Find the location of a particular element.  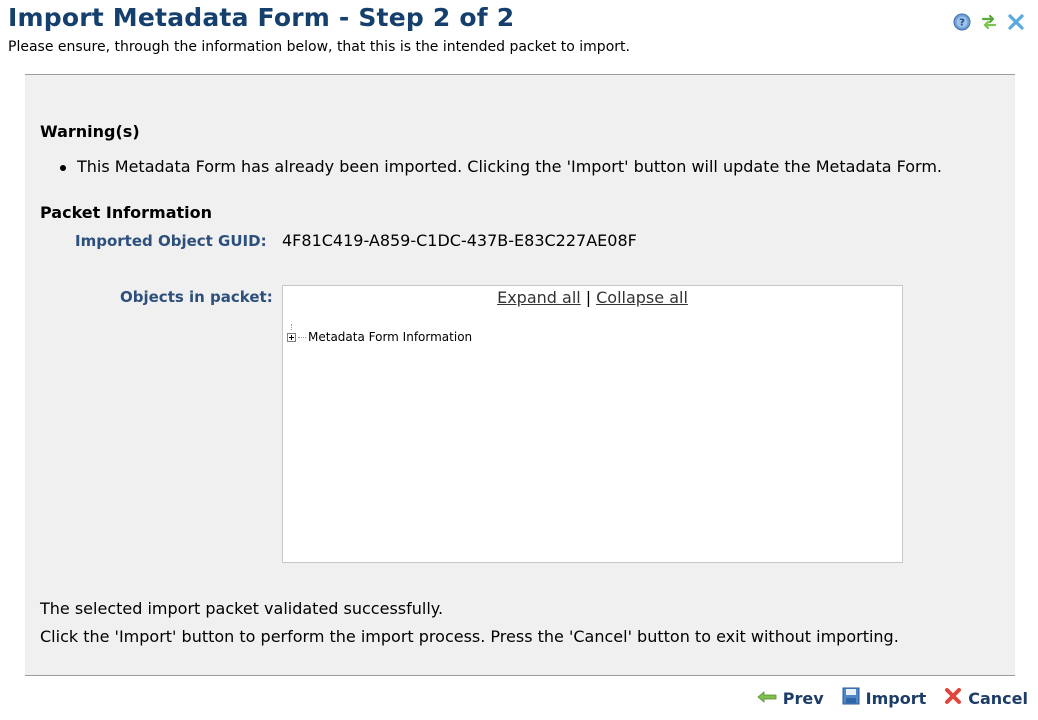

packet-heading: Packet Information is located at coordinates (126, 212).